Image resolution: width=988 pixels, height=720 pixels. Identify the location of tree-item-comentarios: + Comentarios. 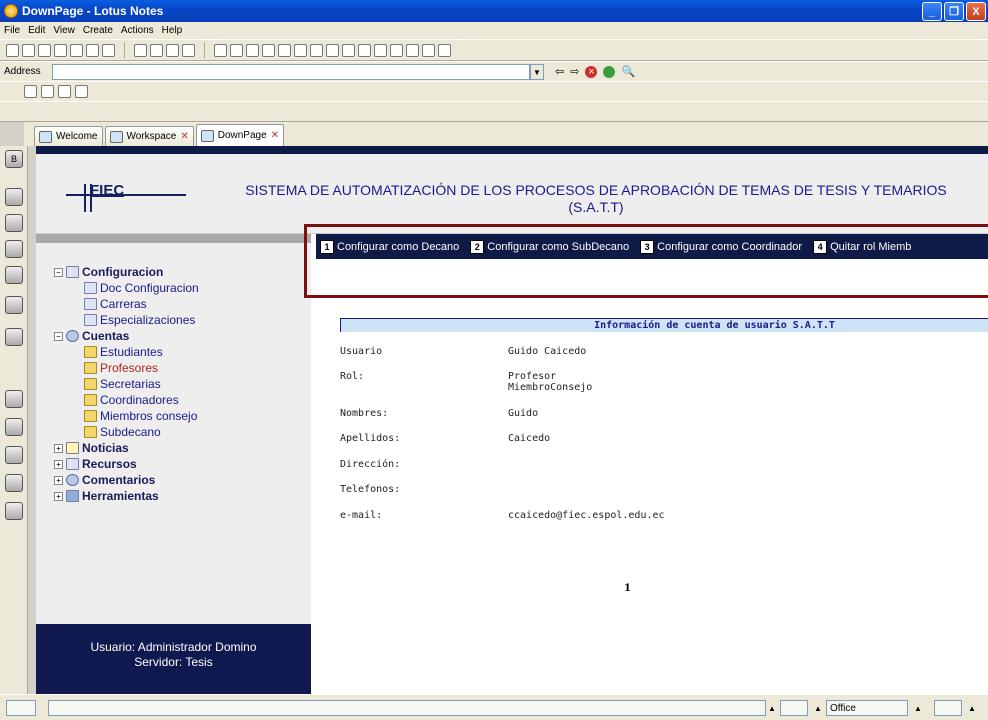
(126, 480).